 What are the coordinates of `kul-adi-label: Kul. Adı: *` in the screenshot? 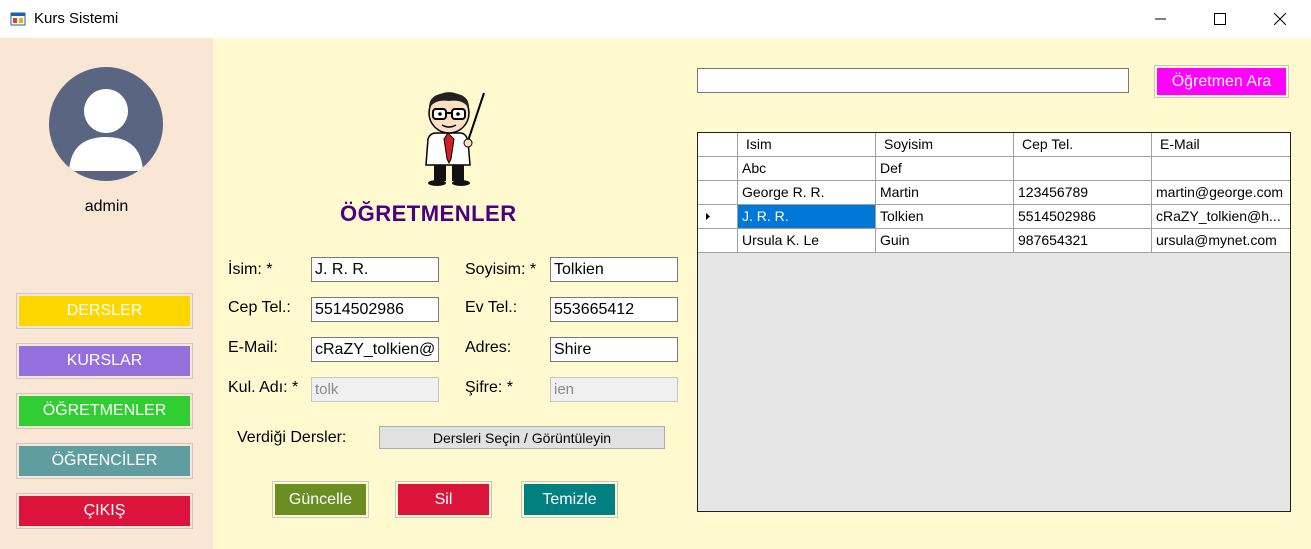 It's located at (263, 387).